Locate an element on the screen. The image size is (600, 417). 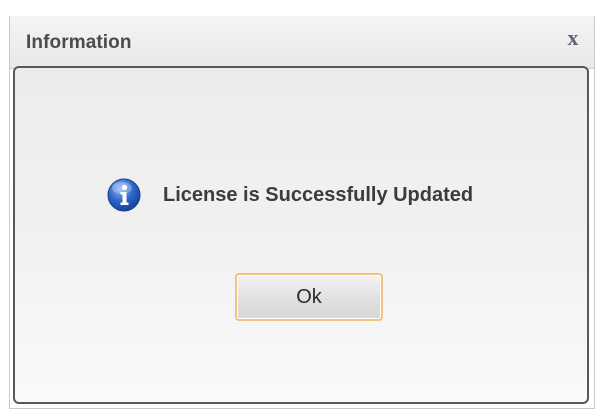
dialog-title: Information is located at coordinates (79, 42).